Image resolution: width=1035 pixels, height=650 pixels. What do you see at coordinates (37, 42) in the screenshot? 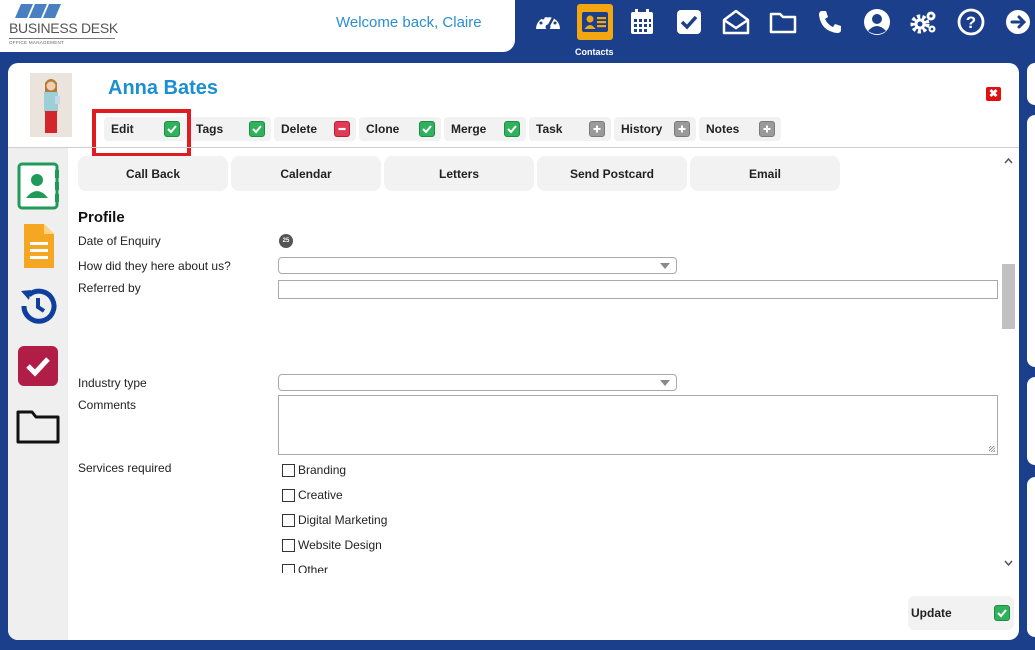
I see `brand-tagline: OFFICE MANAGEMENT` at bounding box center [37, 42].